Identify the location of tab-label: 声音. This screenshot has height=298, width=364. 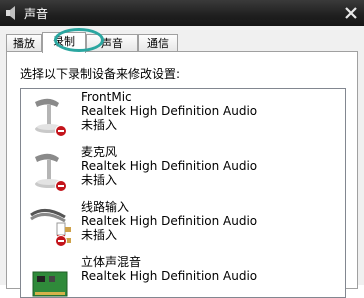
(112, 43).